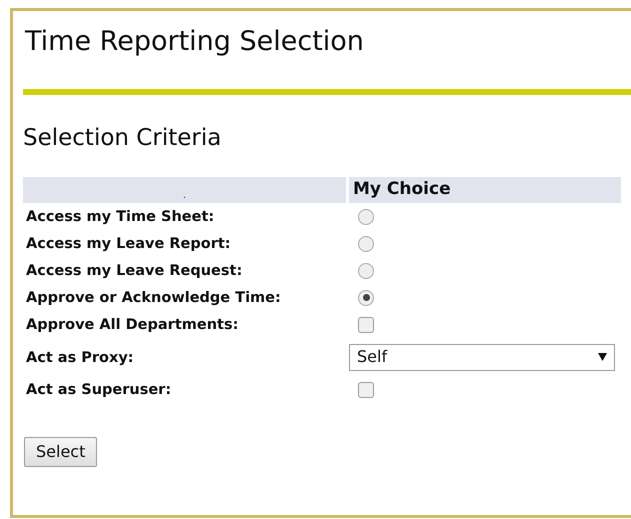 This screenshot has width=631, height=519. Describe the element at coordinates (80, 358) in the screenshot. I see `row-label: Act as Proxy:` at that location.